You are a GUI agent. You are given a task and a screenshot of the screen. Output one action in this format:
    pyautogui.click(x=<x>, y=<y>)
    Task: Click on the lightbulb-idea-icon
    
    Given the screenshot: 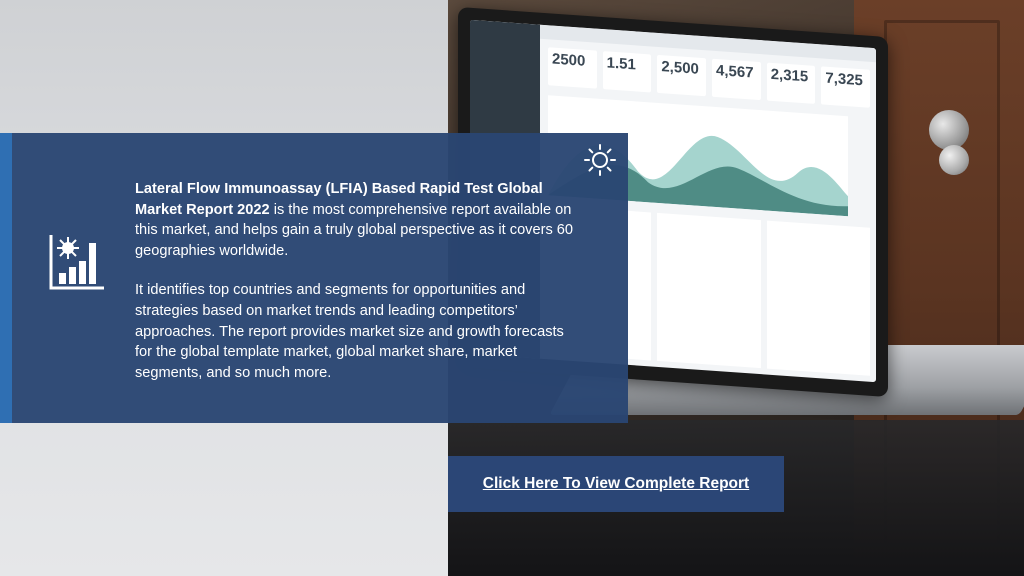 What is the action you would take?
    pyautogui.click(x=600, y=160)
    